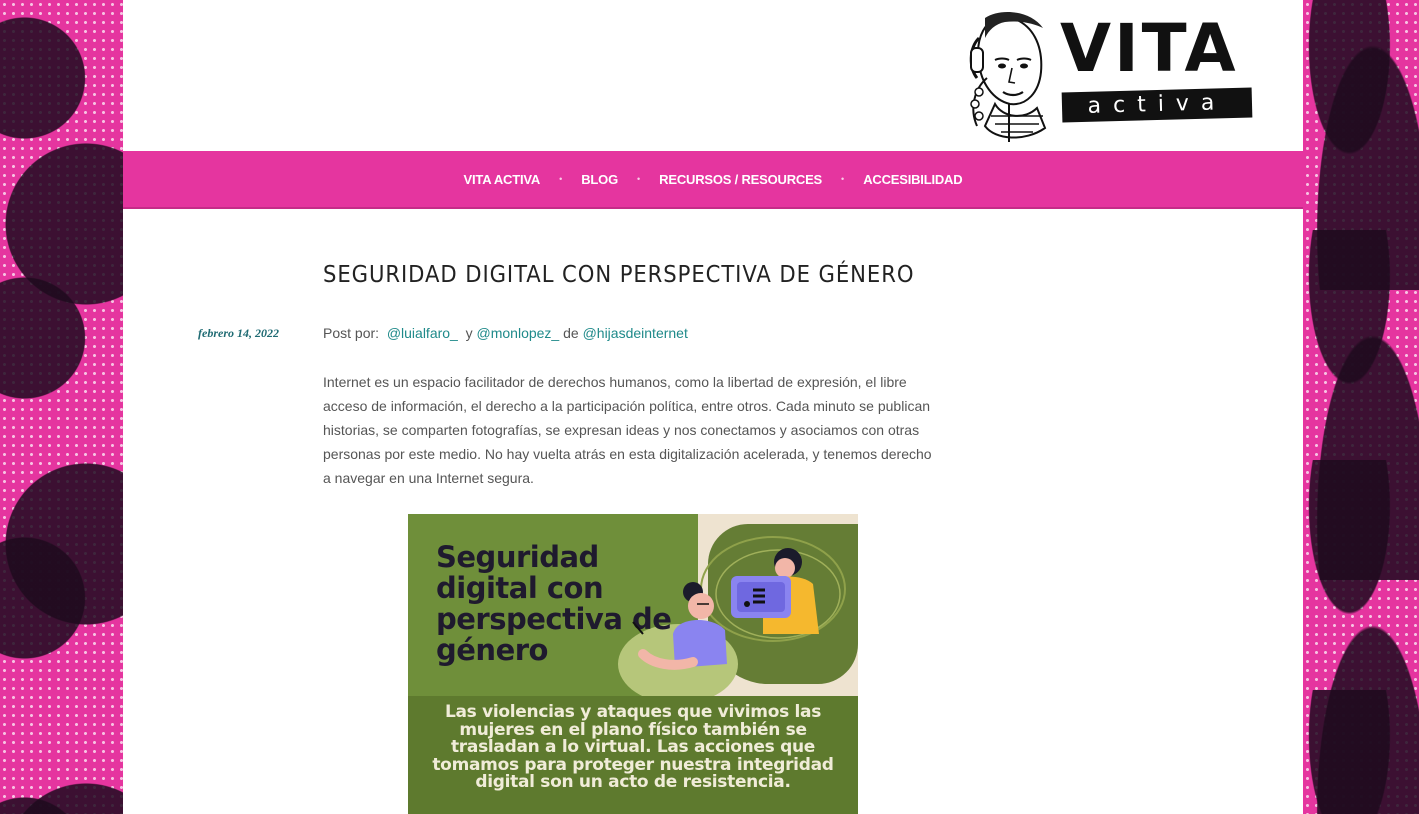 The image size is (1419, 814). What do you see at coordinates (635, 333) in the screenshot?
I see `org-link-hijasdeinternet: @hijasdeinternet` at bounding box center [635, 333].